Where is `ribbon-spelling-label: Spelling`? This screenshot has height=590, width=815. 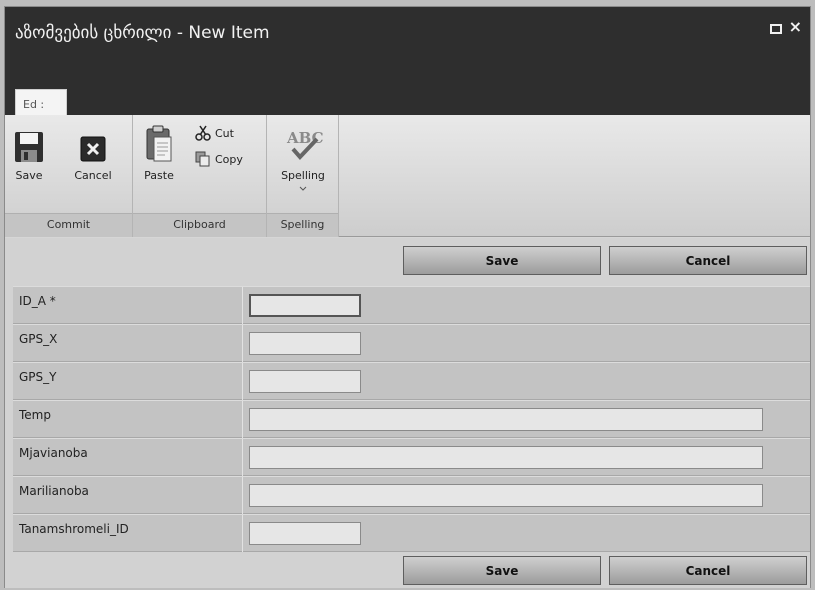
ribbon-spelling-label: Spelling is located at coordinates (303, 175).